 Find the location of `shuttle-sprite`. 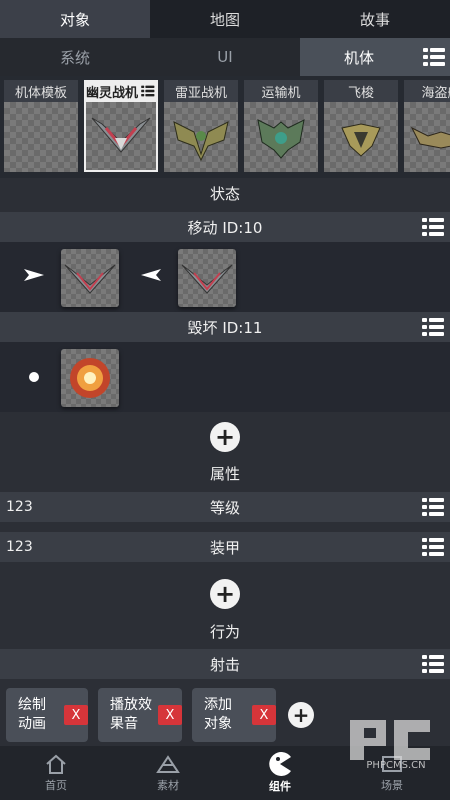

shuttle-sprite is located at coordinates (361, 137).